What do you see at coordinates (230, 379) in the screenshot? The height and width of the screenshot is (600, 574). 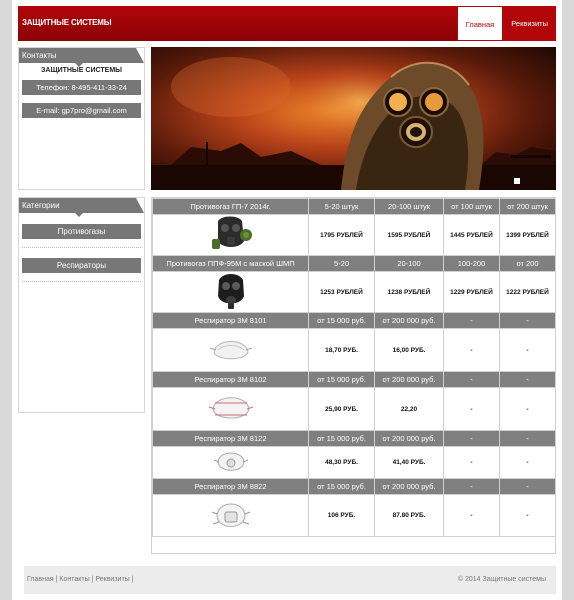 I see `product-name: Респиратор 3М 8102` at bounding box center [230, 379].